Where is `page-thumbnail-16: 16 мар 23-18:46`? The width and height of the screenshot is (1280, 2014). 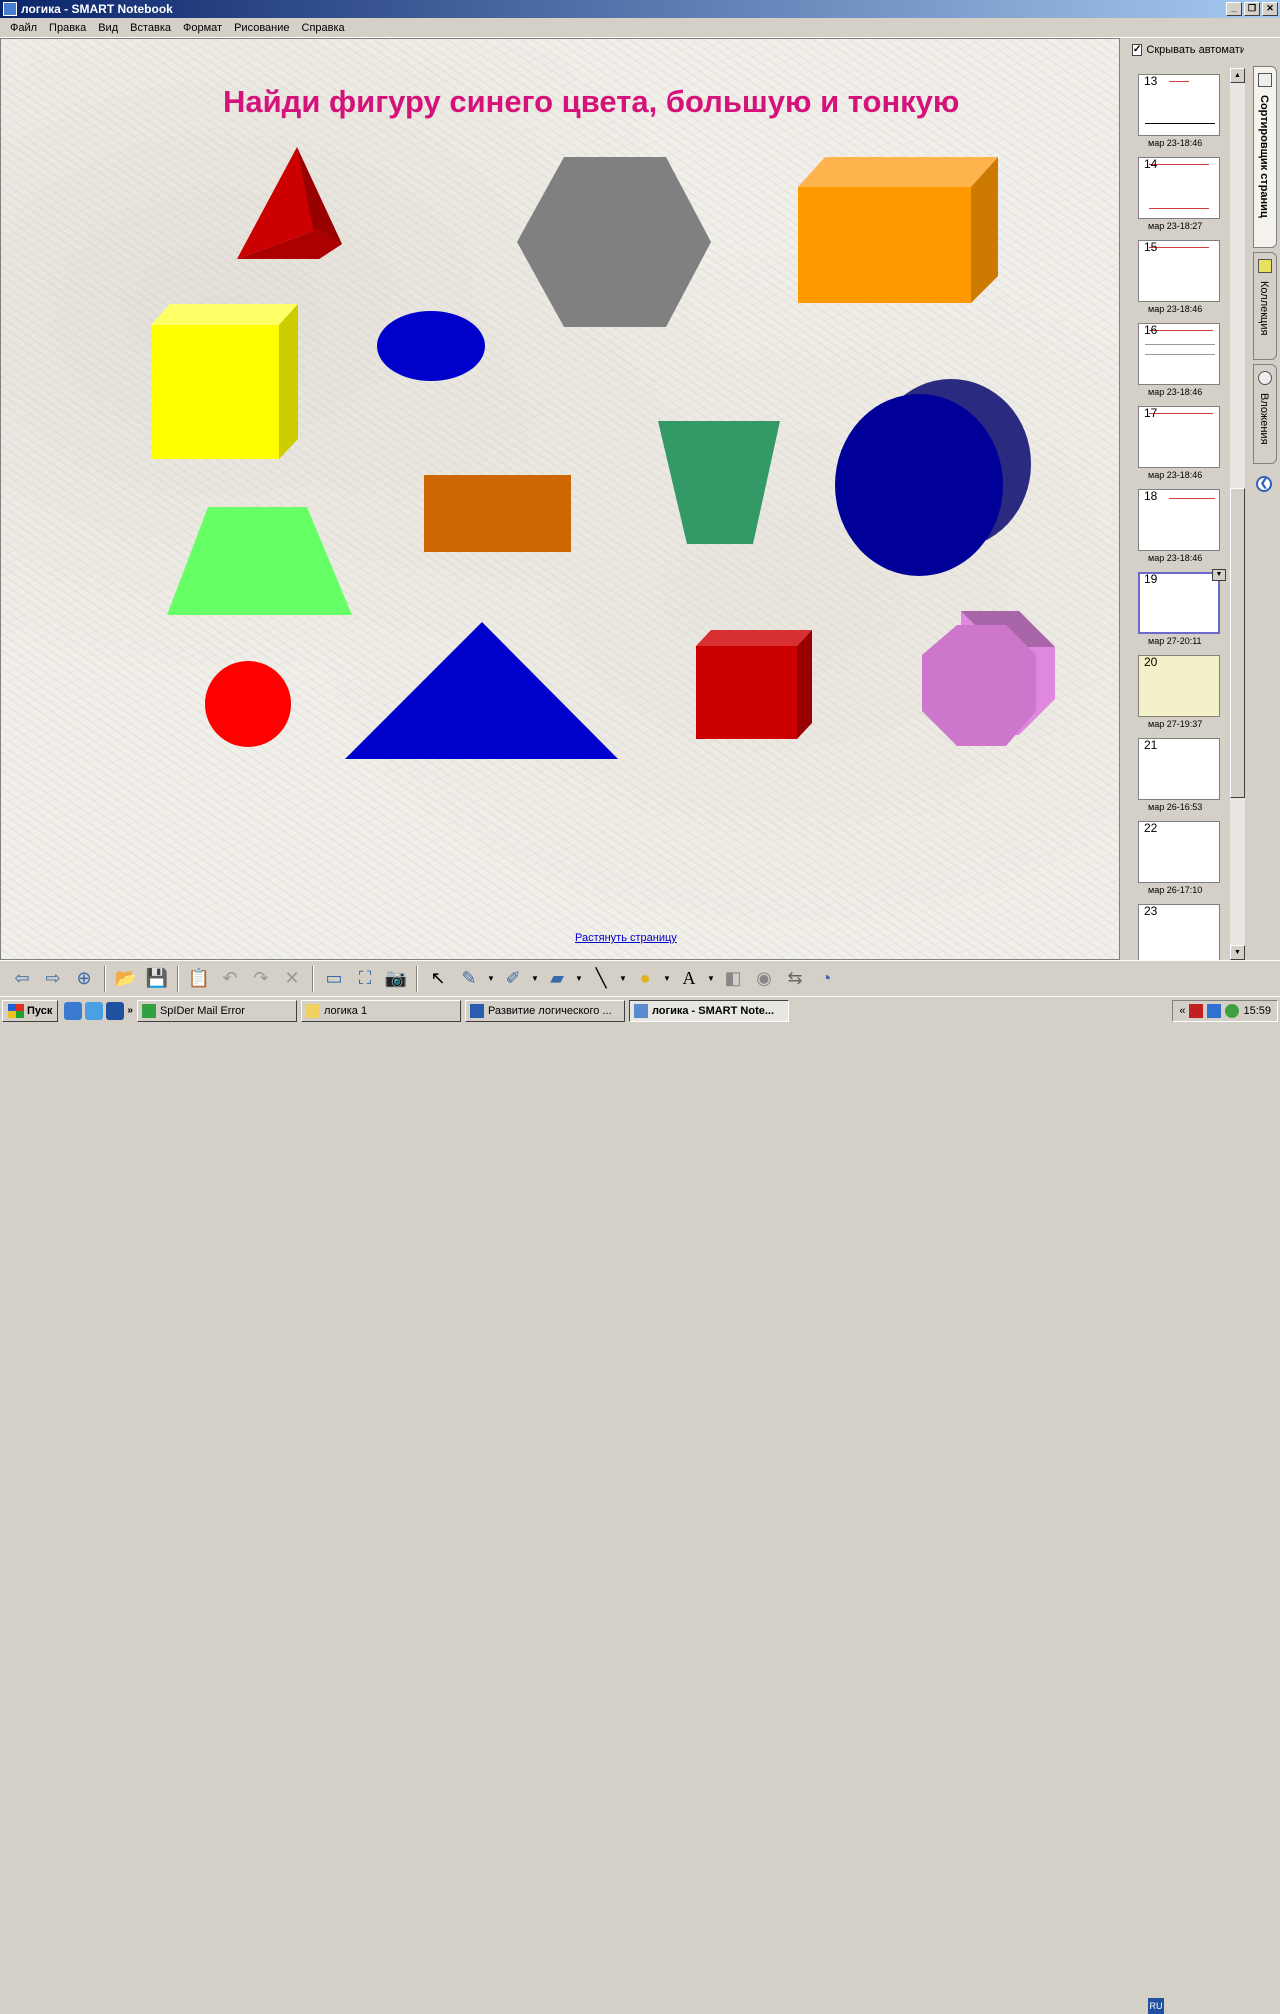
page-thumbnail-16: 16 мар 23-18:46 is located at coordinates (1177, 360).